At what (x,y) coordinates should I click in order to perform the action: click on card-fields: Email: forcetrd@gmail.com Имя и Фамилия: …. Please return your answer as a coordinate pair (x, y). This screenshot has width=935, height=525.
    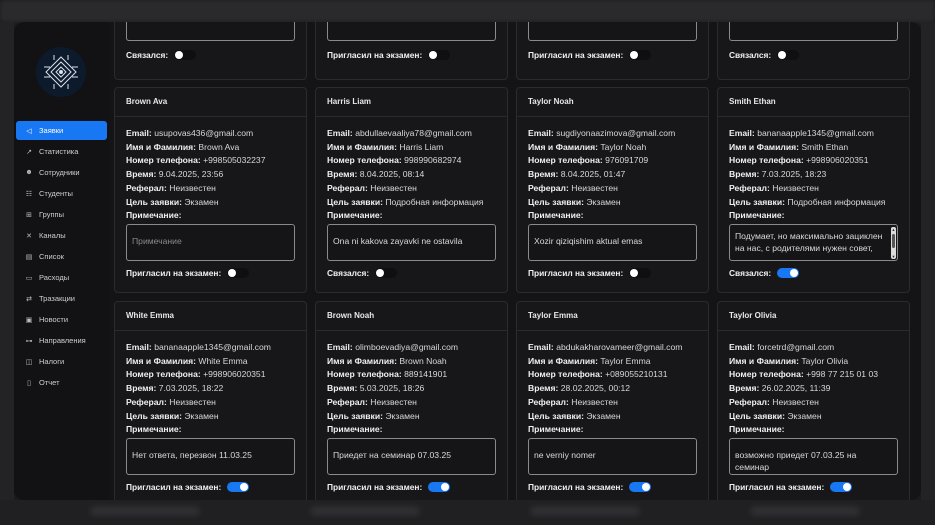
    Looking at the image, I should click on (815, 389).